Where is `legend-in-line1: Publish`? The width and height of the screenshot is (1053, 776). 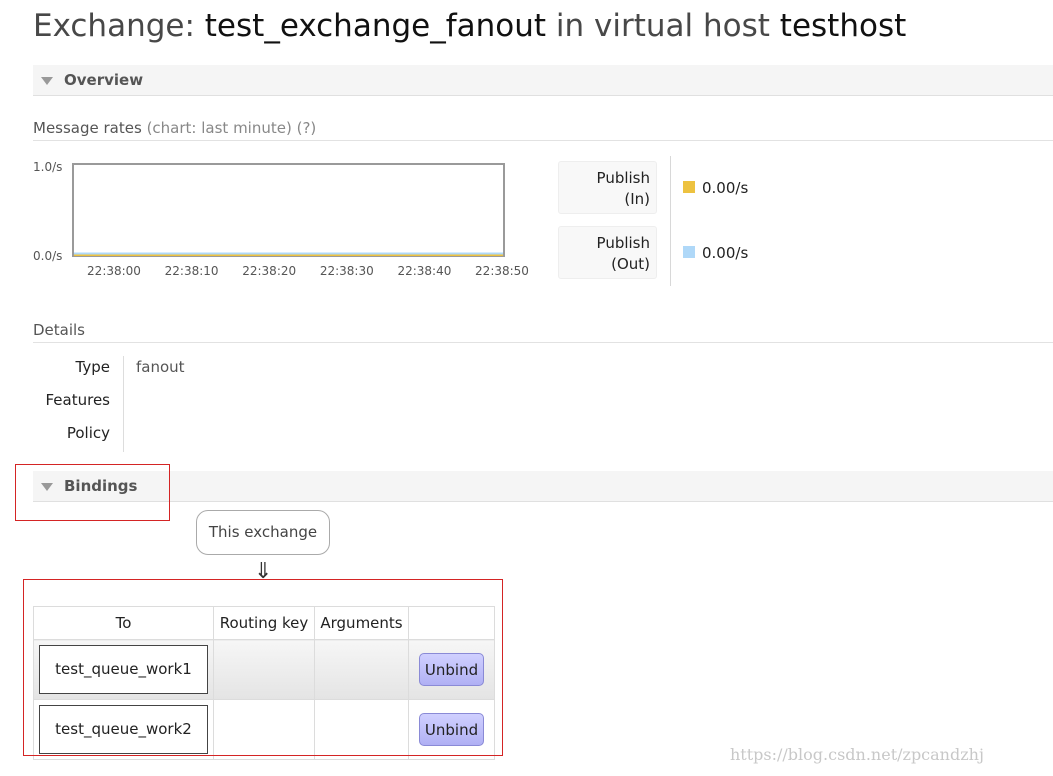
legend-in-line1: Publish is located at coordinates (623, 178).